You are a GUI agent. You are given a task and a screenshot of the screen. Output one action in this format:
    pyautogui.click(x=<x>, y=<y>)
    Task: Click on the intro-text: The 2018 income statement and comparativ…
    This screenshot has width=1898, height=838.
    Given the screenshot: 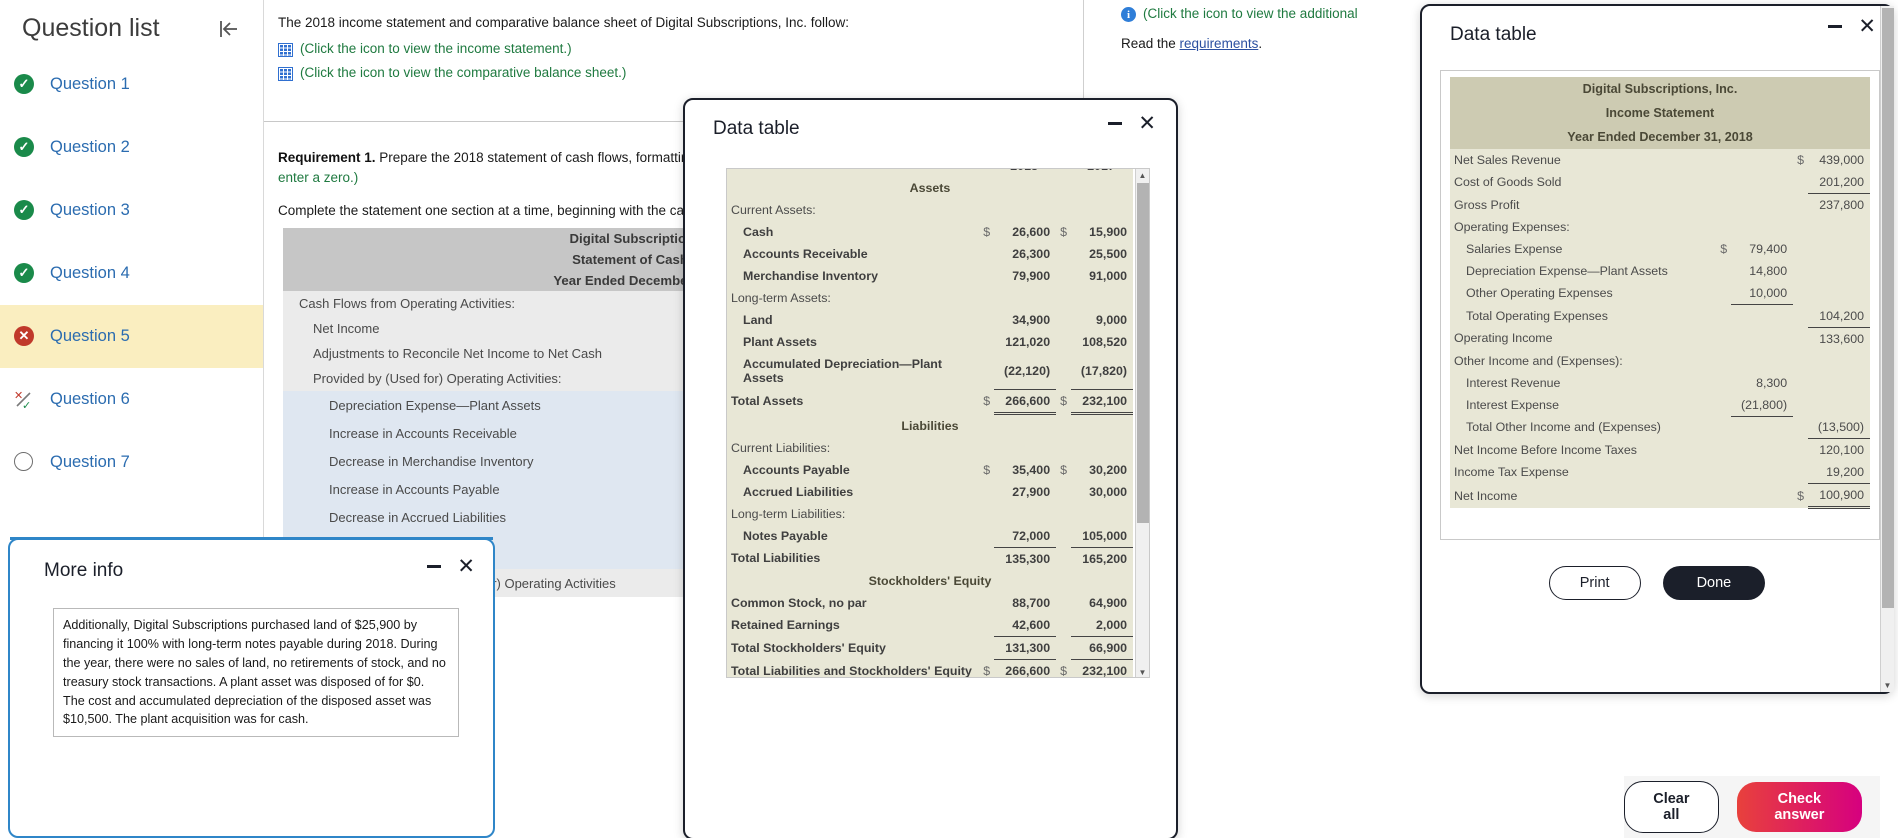 What is the action you would take?
    pyautogui.click(x=564, y=22)
    